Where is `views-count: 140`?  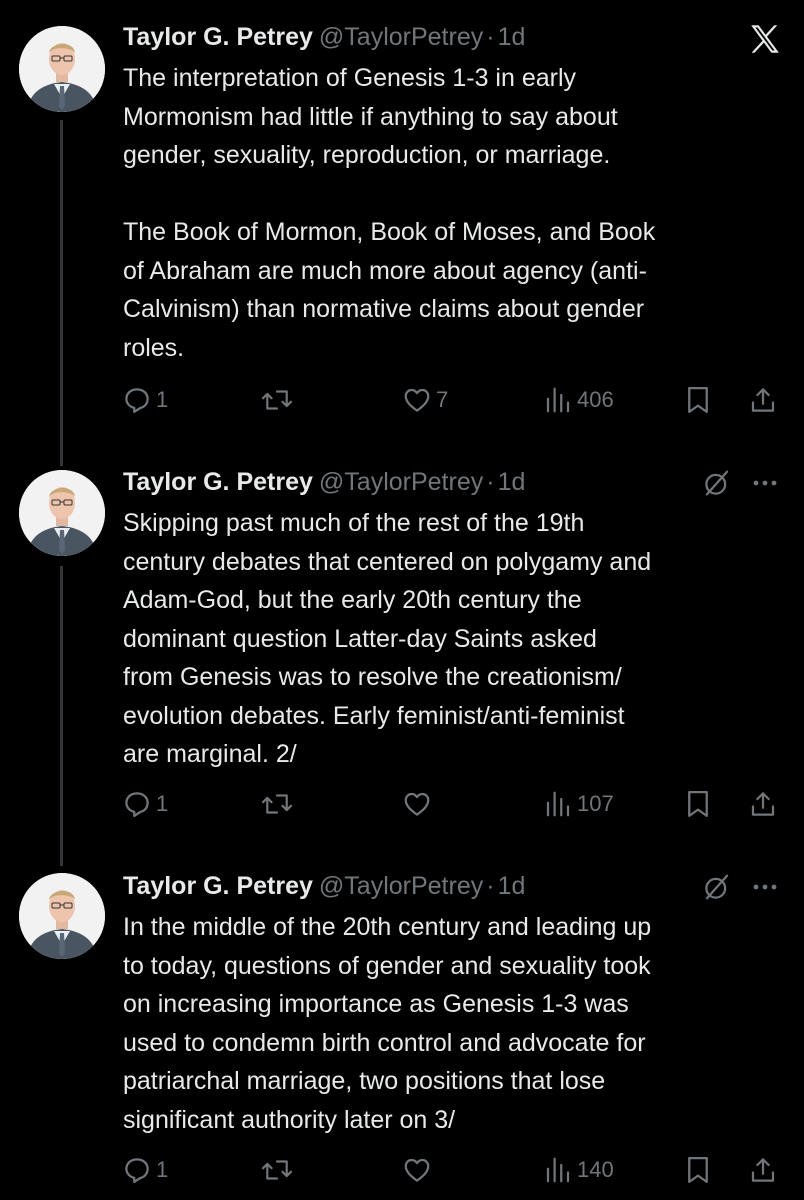 views-count: 140 is located at coordinates (595, 1169).